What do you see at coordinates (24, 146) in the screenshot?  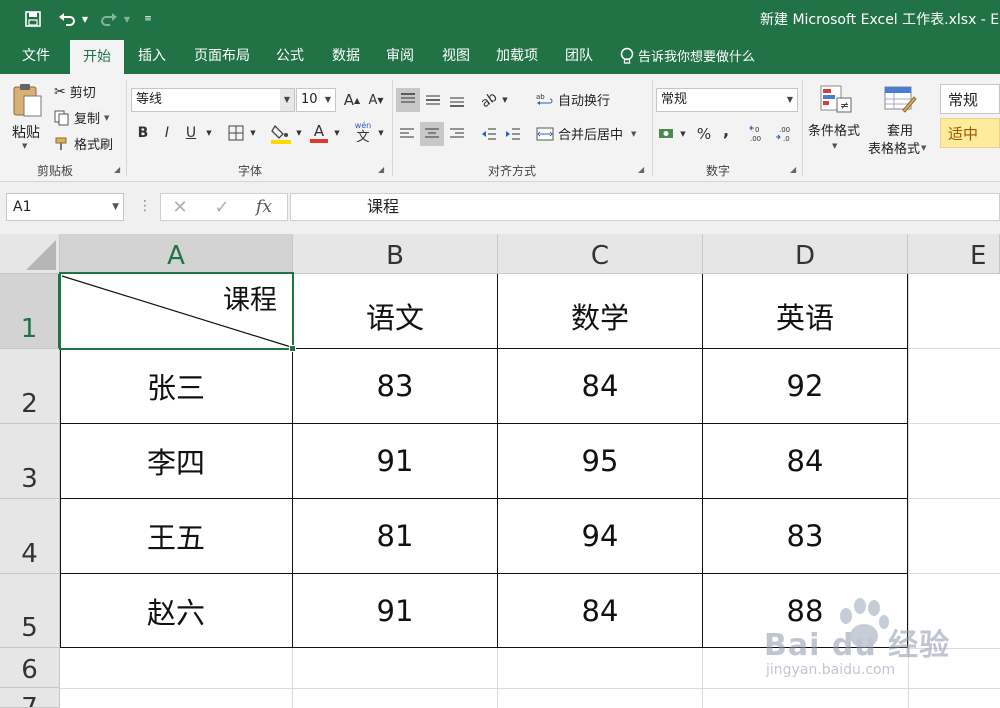 I see `paste-dropdown-icon: ▼` at bounding box center [24, 146].